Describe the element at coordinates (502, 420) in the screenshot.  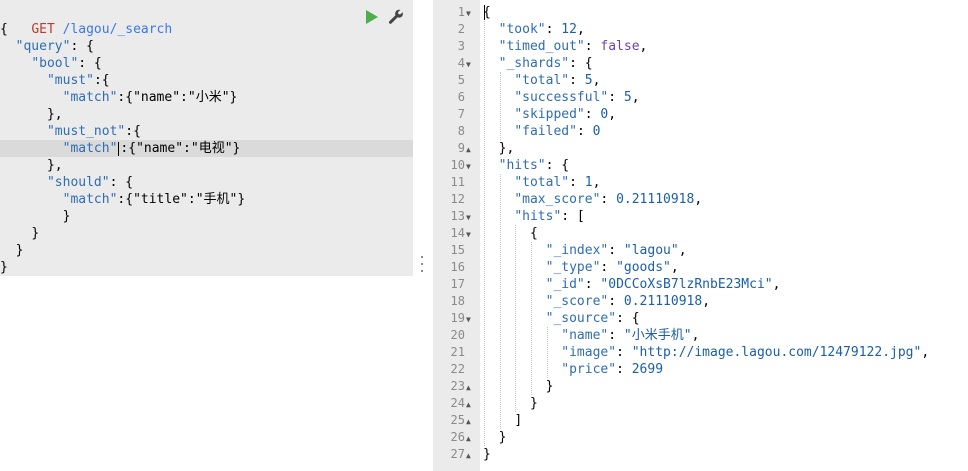
I see `response-line: ]` at that location.